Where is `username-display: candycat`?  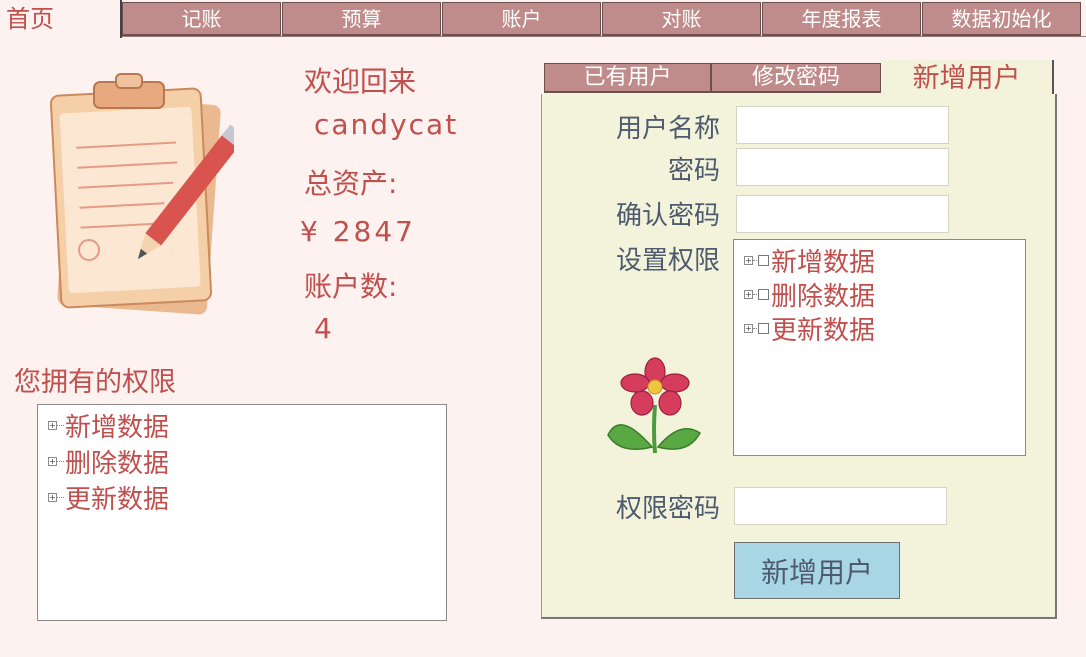
username-display: candycat is located at coordinates (386, 124).